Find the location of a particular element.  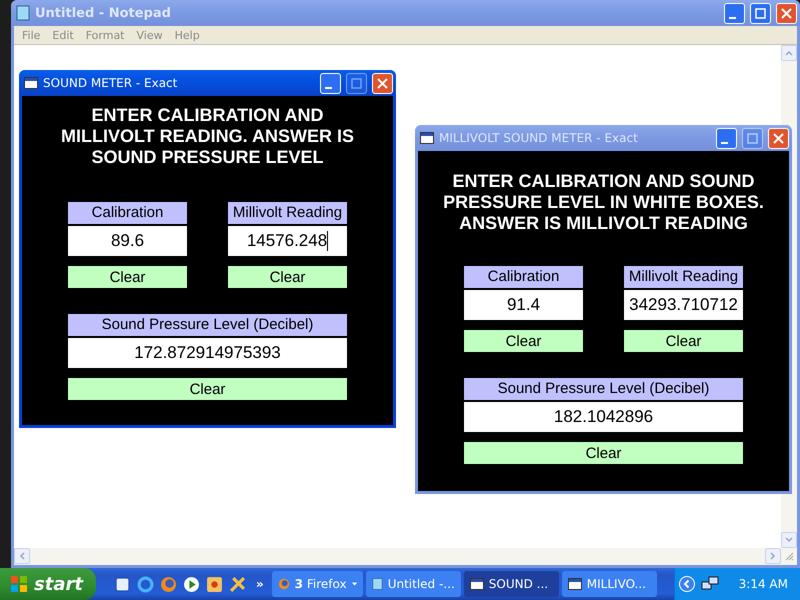

result-field: 172.872914975393 is located at coordinates (207, 353).